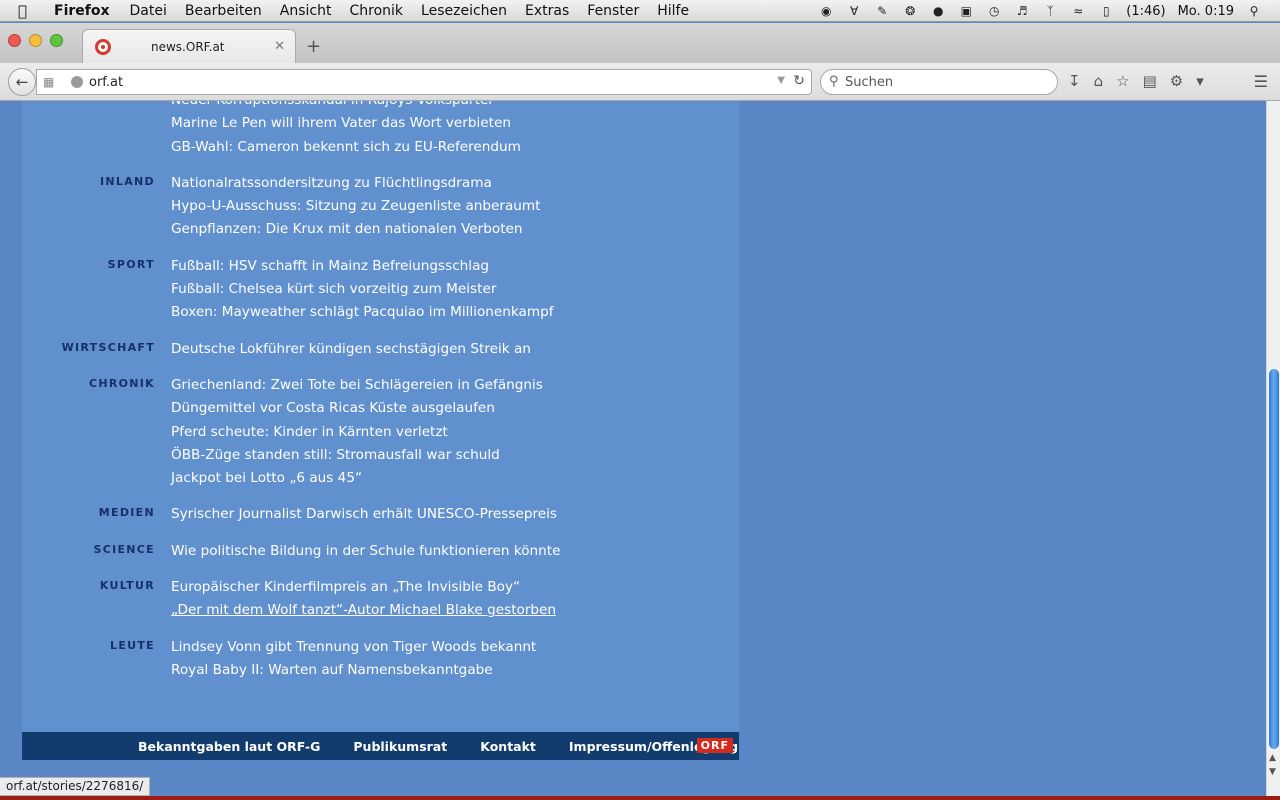 This screenshot has height=800, width=1280. I want to click on orf-favicon-icon, so click(103, 46).